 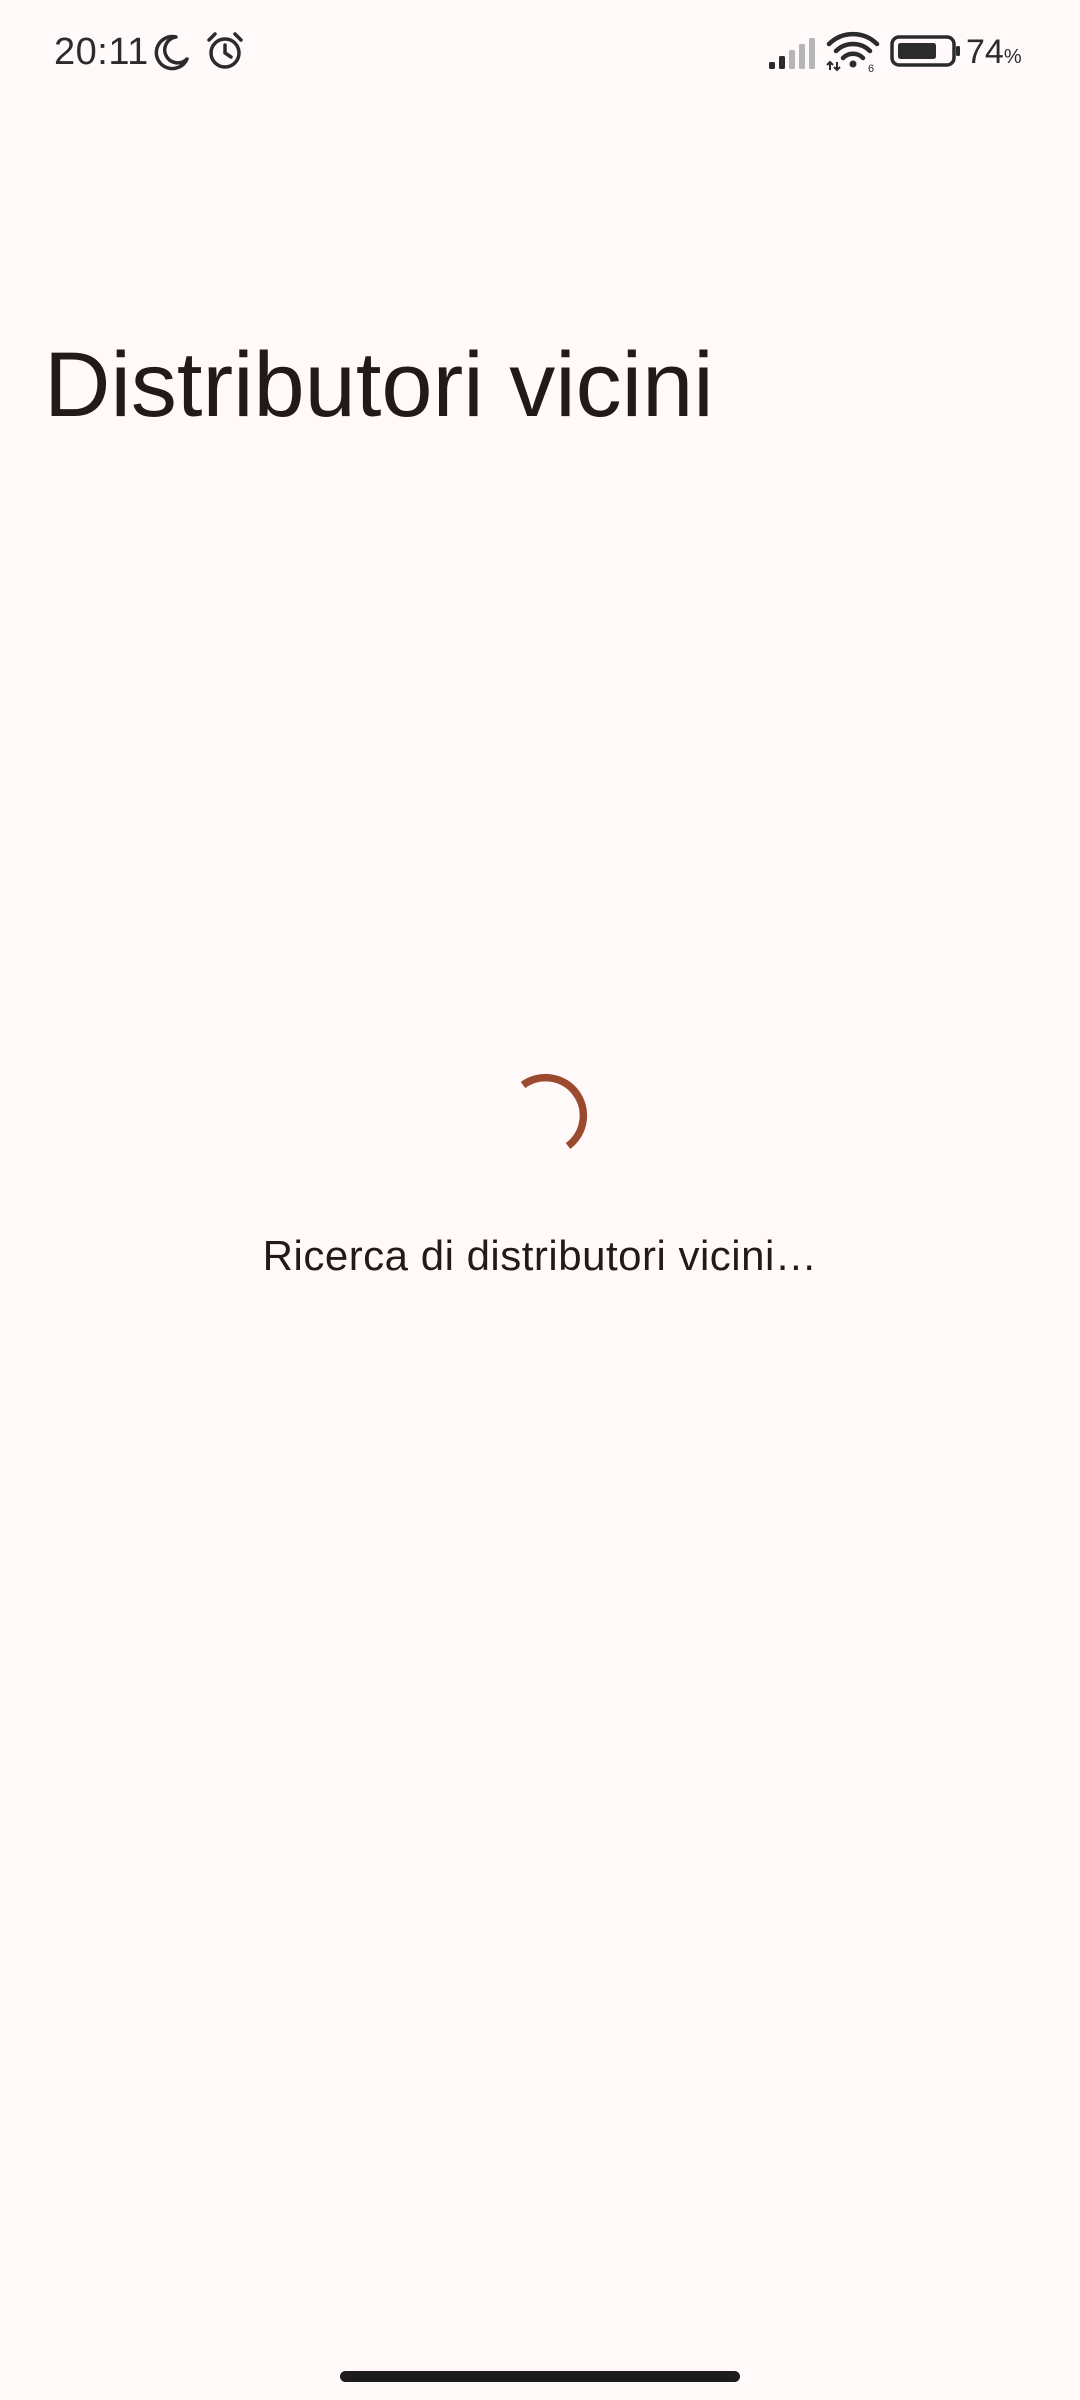 What do you see at coordinates (101, 52) in the screenshot?
I see `status-time: 20:11` at bounding box center [101, 52].